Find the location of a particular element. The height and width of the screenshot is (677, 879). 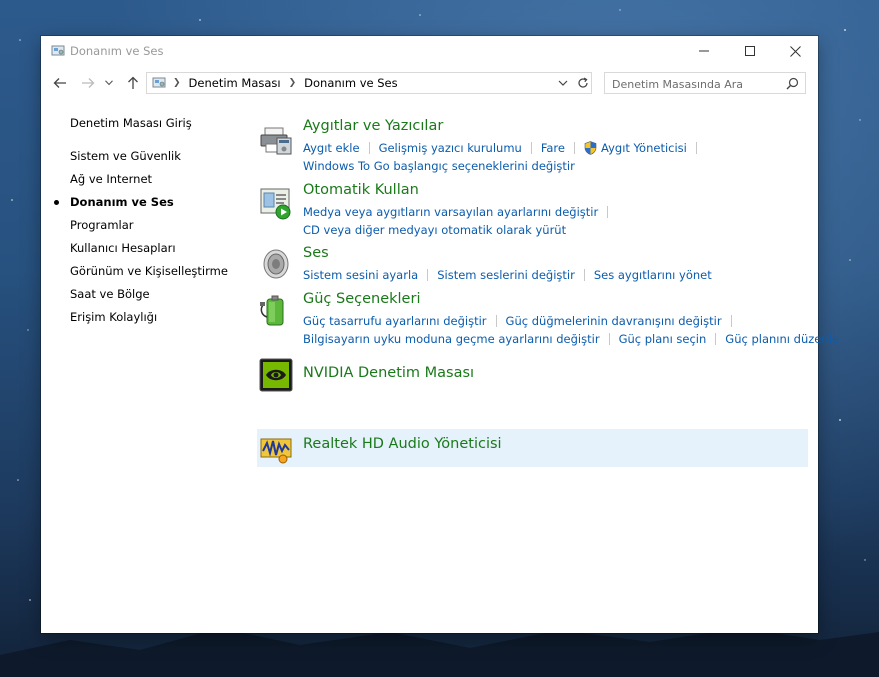

maximize-icon is located at coordinates (750, 51).